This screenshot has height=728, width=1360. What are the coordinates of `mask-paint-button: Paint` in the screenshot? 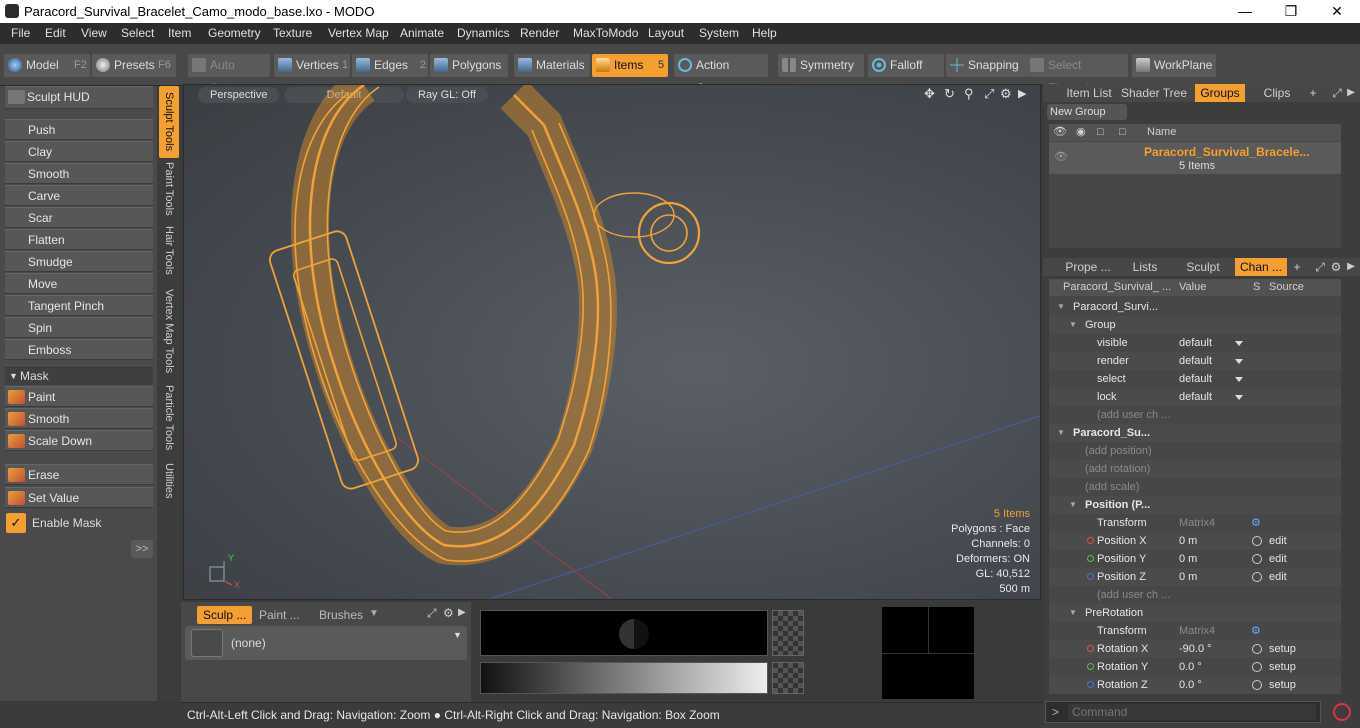 It's located at (79, 396).